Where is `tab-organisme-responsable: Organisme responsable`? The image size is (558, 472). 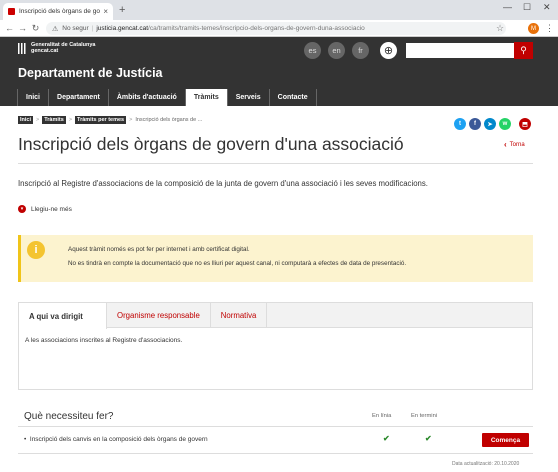
tab-organisme-responsable: Organisme responsable is located at coordinates (159, 315).